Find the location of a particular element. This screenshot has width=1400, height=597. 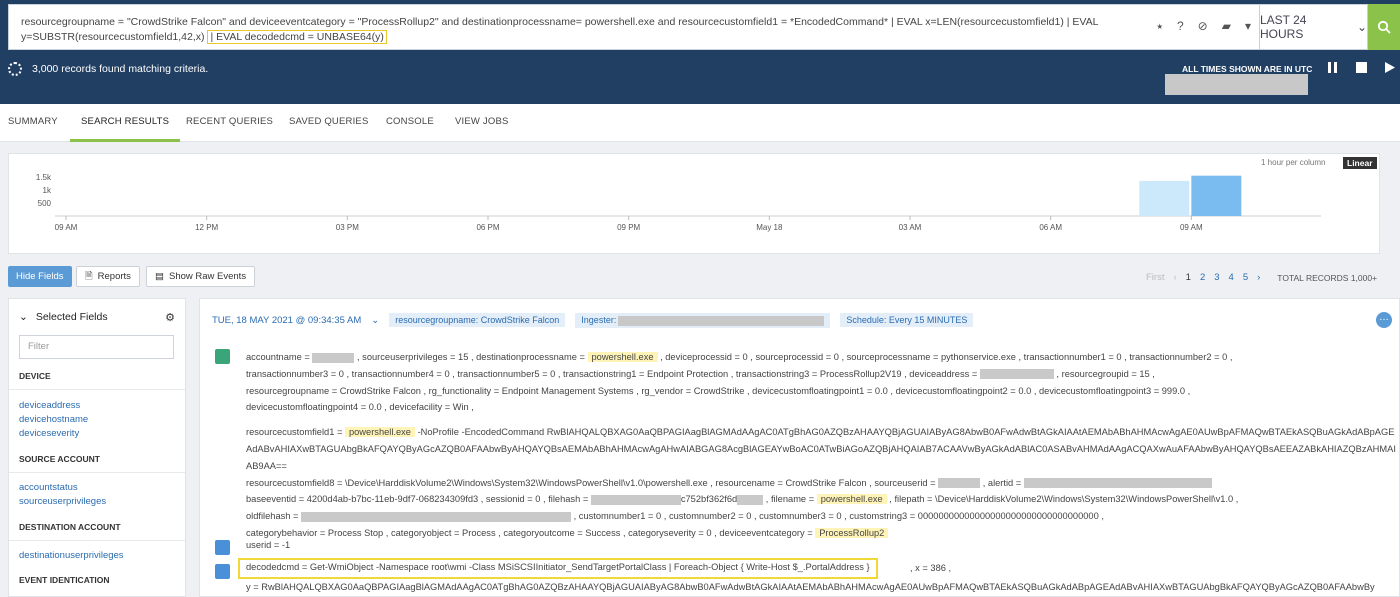

help-icon: ? is located at coordinates (1180, 26).